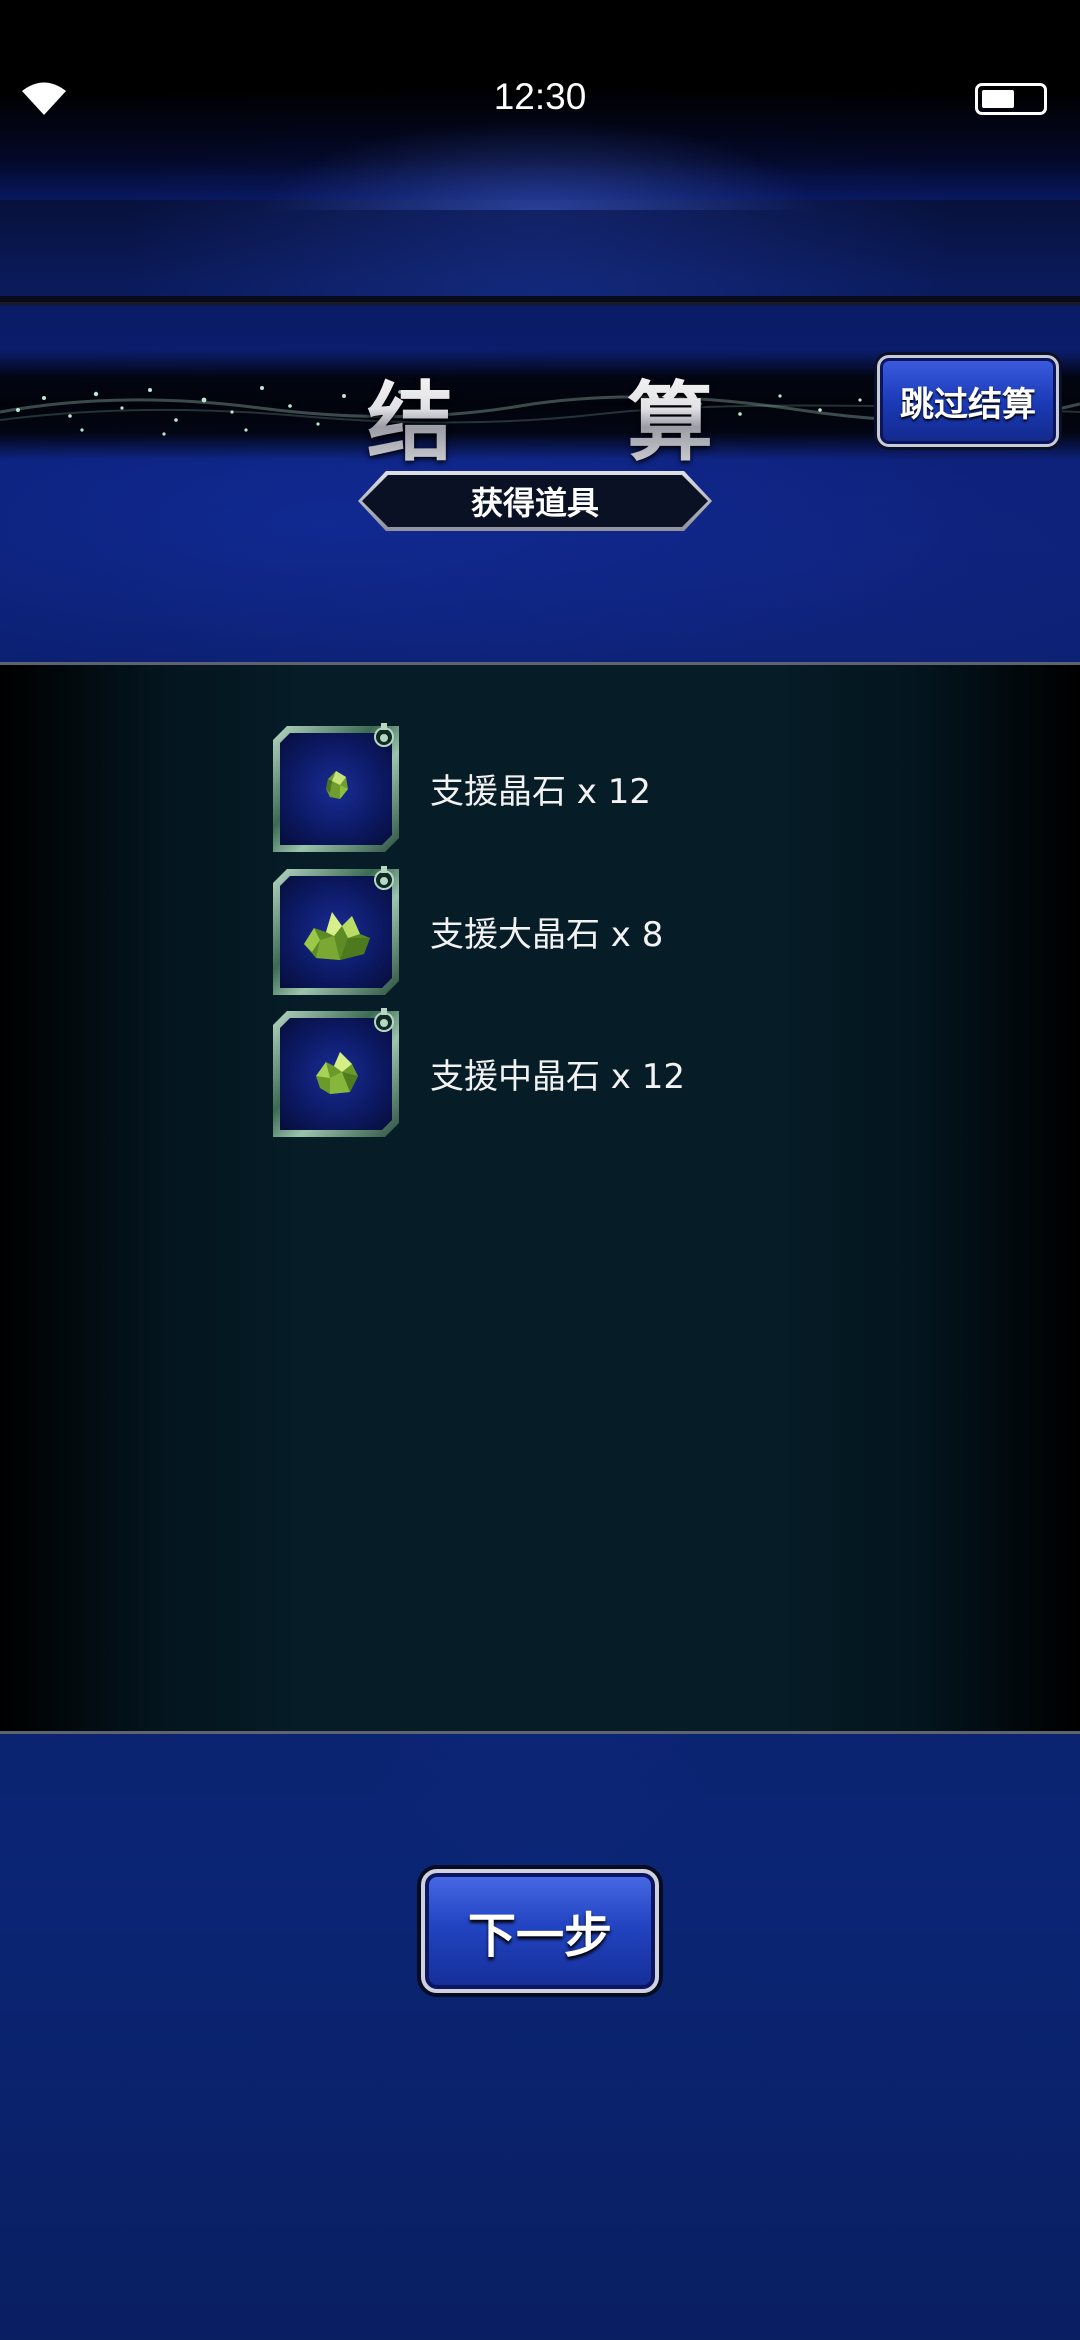  I want to click on list-item: 支援晶石 x 12, so click(523, 789).